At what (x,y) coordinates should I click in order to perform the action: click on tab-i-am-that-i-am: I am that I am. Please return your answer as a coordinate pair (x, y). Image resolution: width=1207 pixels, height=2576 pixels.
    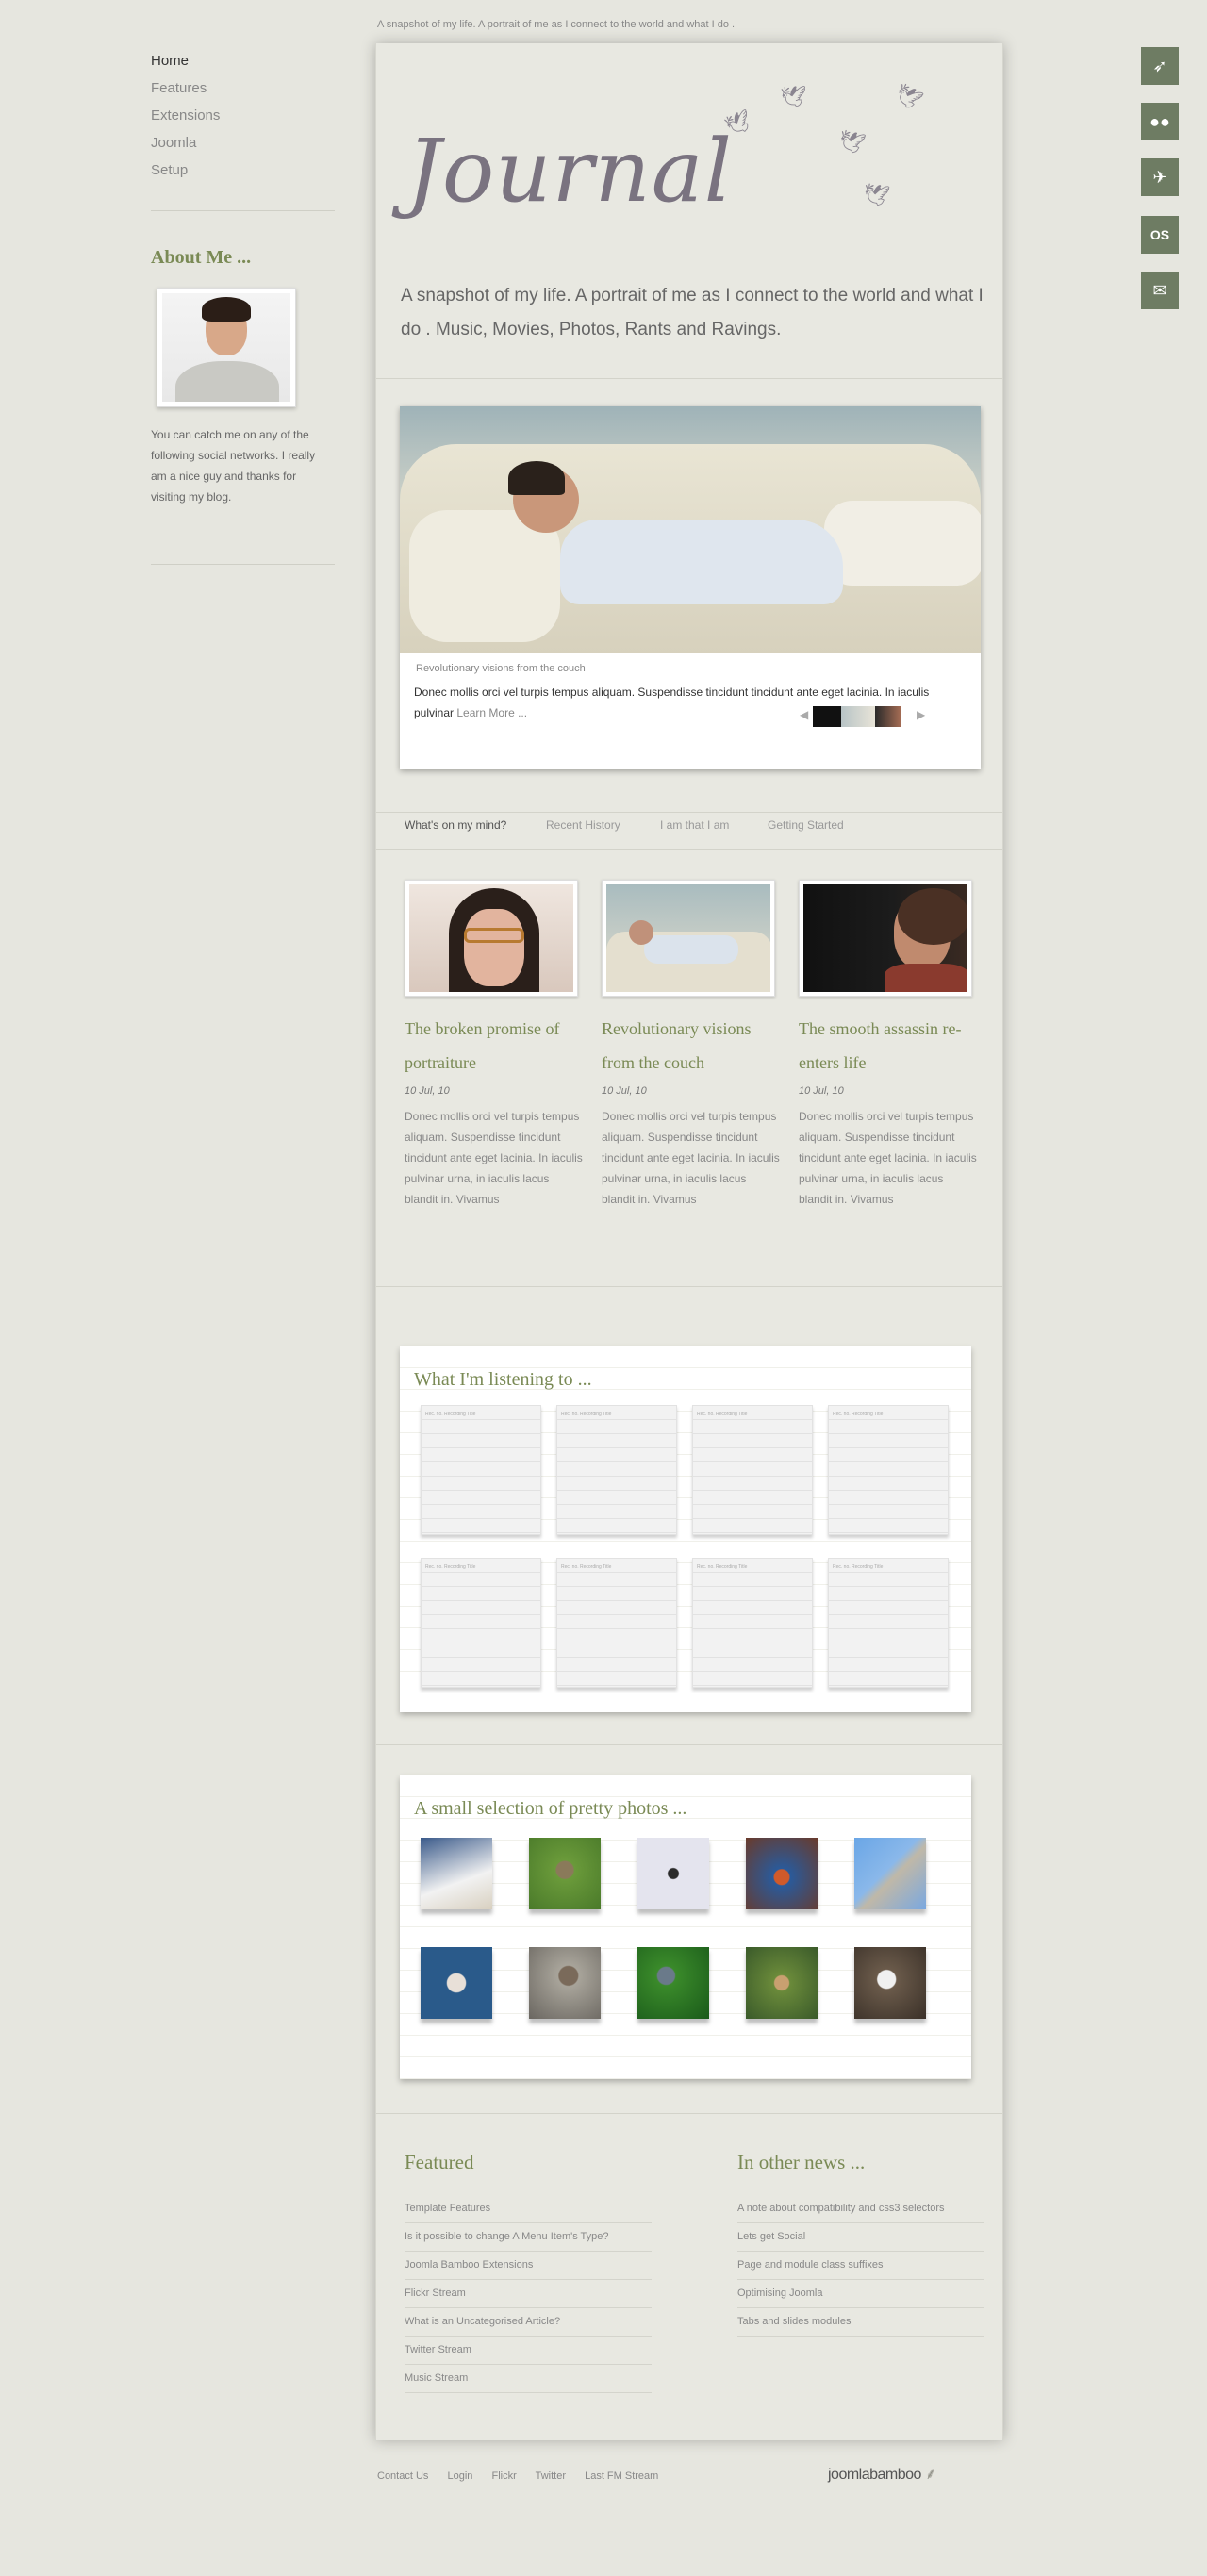
    Looking at the image, I should click on (694, 825).